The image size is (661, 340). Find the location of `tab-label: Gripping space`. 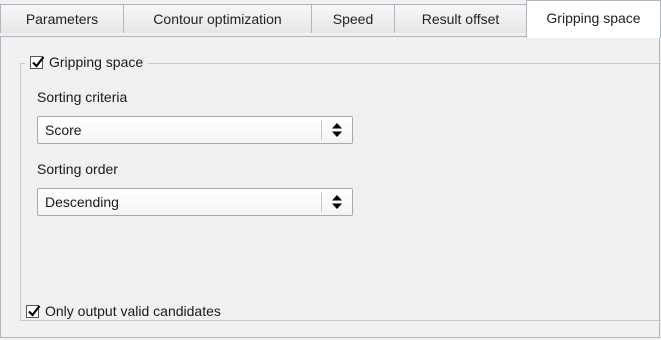

tab-label: Gripping space is located at coordinates (593, 17).